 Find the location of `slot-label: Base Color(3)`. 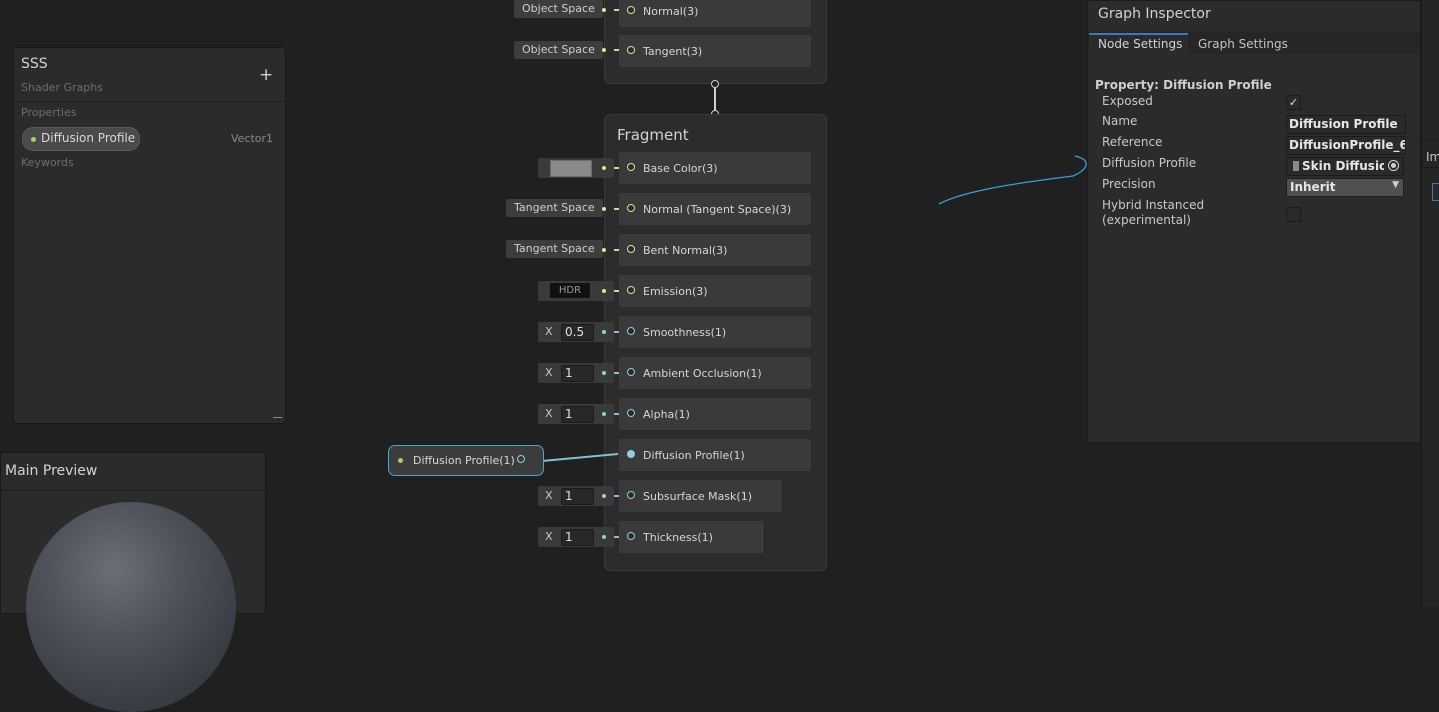

slot-label: Base Color(3) is located at coordinates (680, 168).